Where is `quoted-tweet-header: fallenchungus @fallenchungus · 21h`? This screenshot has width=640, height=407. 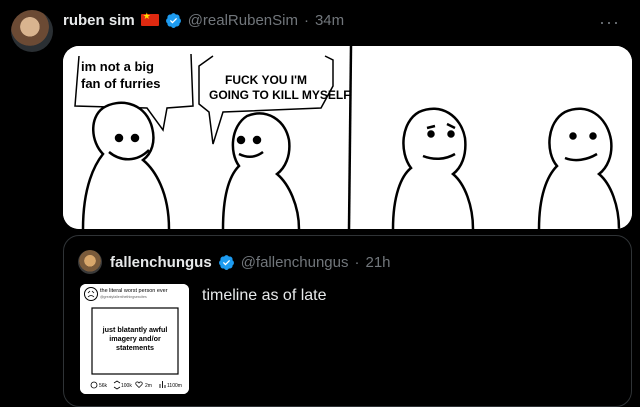
quoted-tweet-header: fallenchungus @fallenchungus · 21h is located at coordinates (250, 262).